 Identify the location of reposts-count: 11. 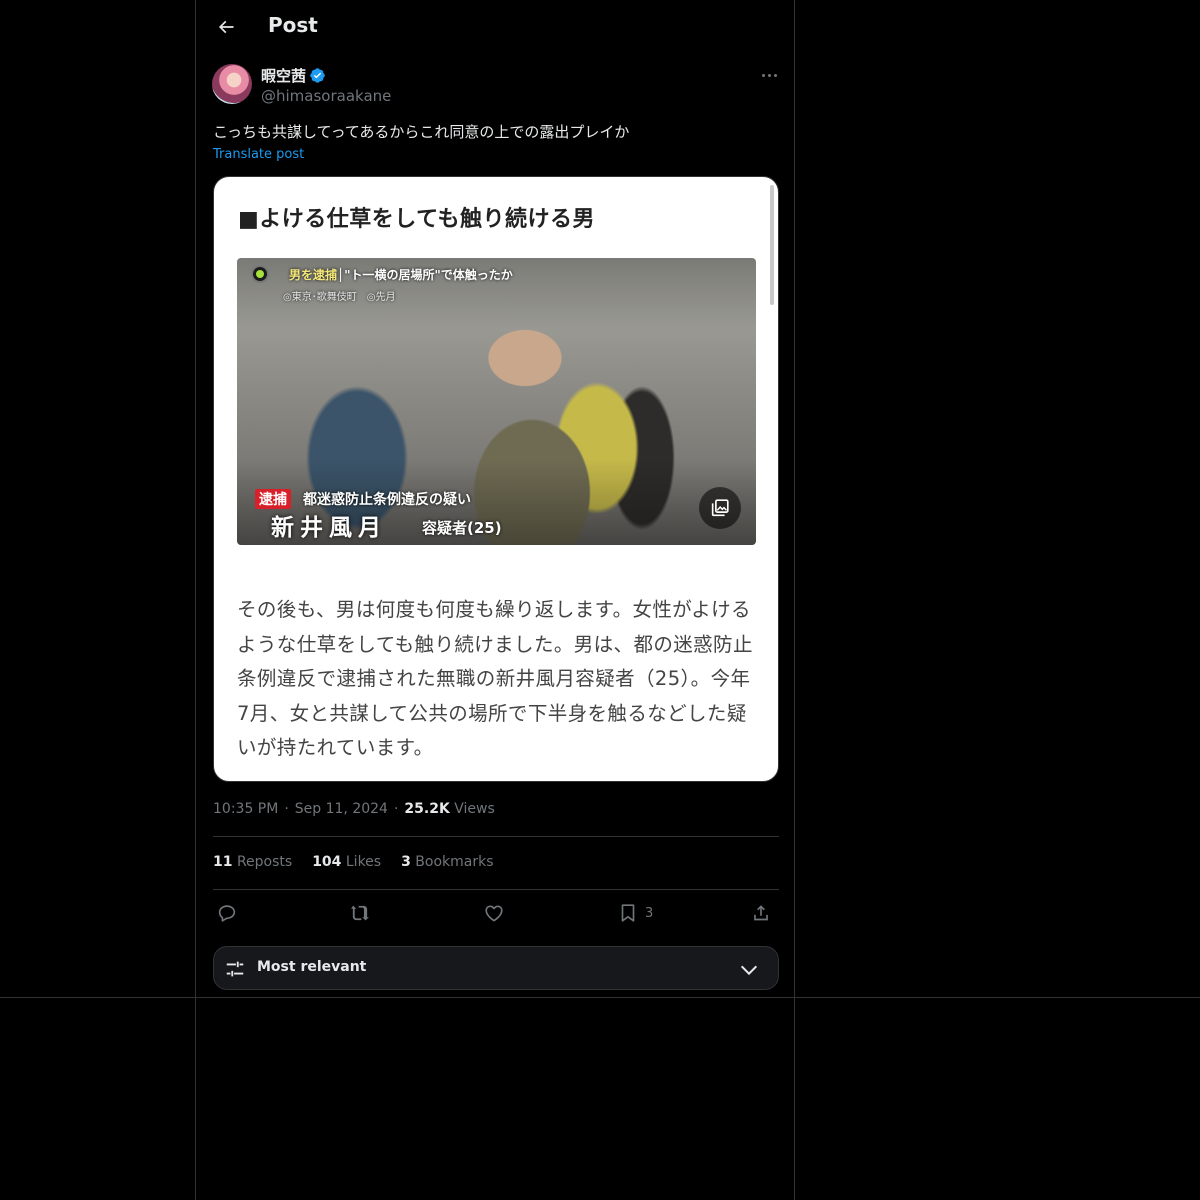
(223, 862).